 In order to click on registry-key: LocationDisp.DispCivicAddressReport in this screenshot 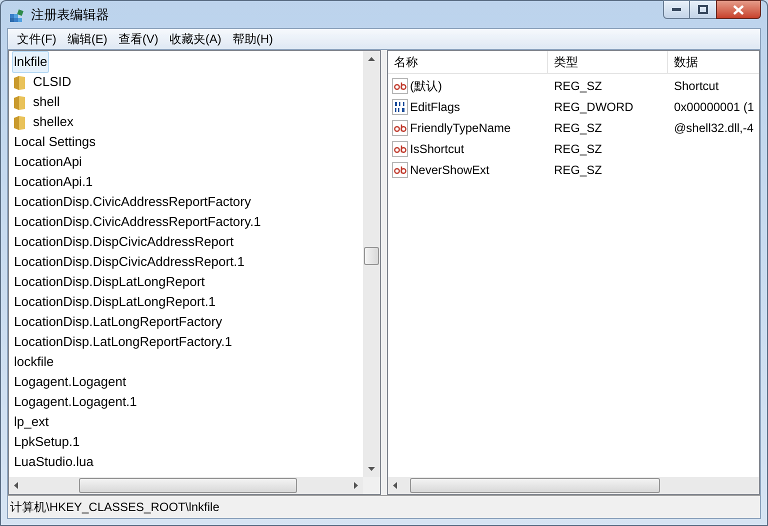, I will do `click(124, 242)`.